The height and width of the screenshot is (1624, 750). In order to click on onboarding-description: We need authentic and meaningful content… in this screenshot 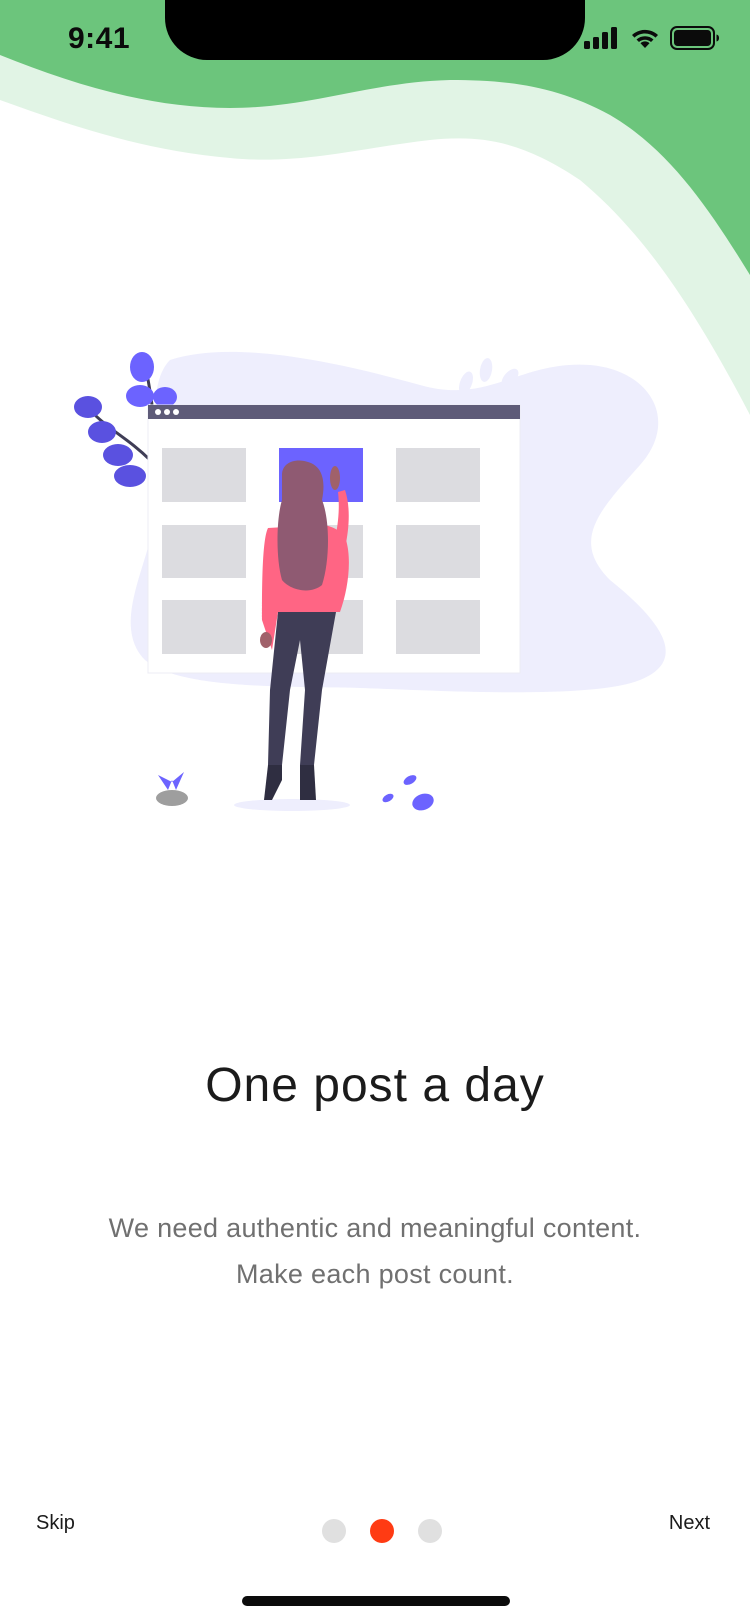, I will do `click(375, 1251)`.